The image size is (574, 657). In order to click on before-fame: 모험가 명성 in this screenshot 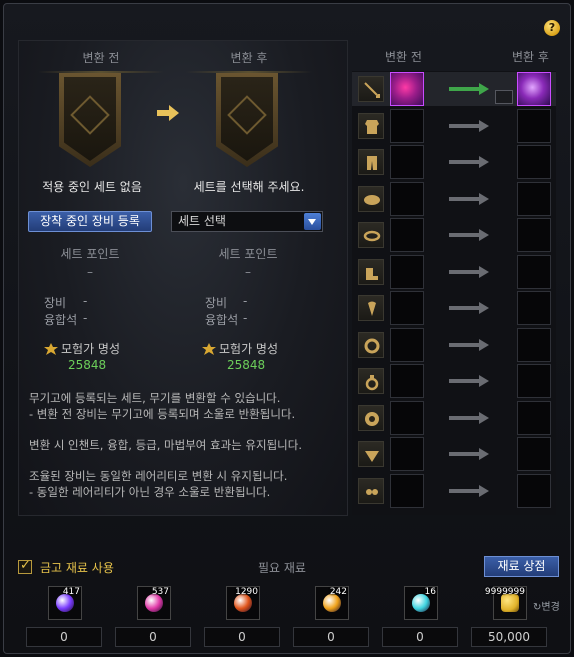, I will do `click(82, 348)`.